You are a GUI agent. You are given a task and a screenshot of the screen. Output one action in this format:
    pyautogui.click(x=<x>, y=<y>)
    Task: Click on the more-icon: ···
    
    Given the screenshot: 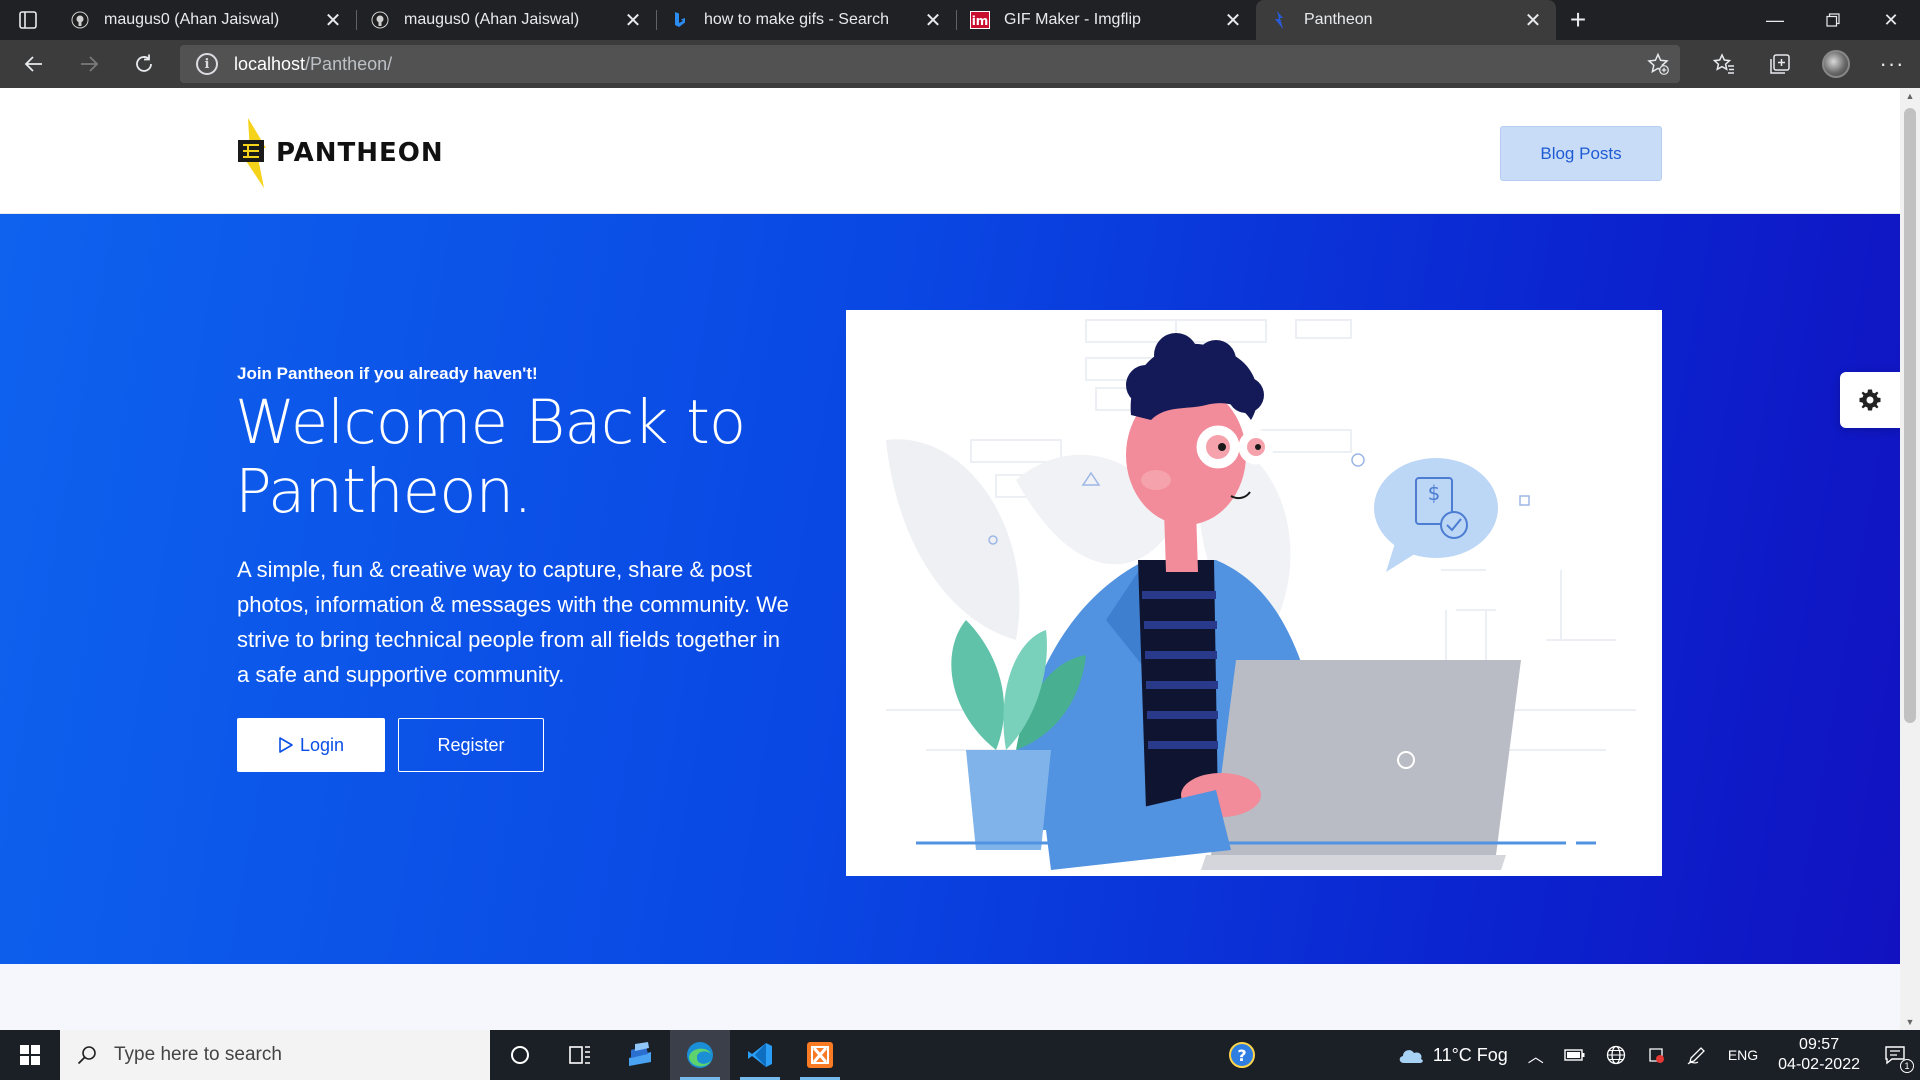 What is the action you would take?
    pyautogui.click(x=1892, y=63)
    